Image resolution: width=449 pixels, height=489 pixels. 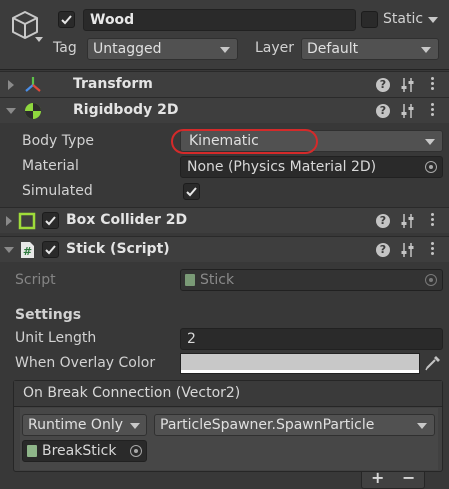 What do you see at coordinates (33, 111) in the screenshot?
I see `rigidbody-icon` at bounding box center [33, 111].